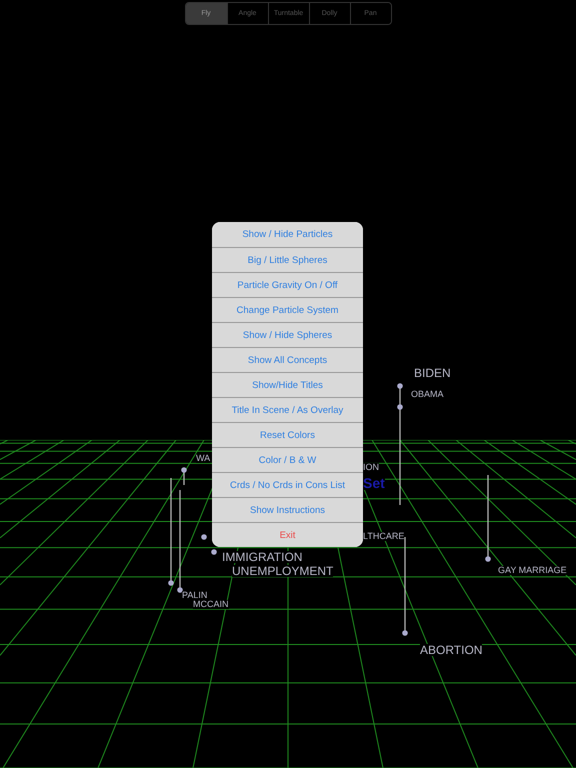  What do you see at coordinates (383, 536) in the screenshot?
I see `concept-label: LTHCARE` at bounding box center [383, 536].